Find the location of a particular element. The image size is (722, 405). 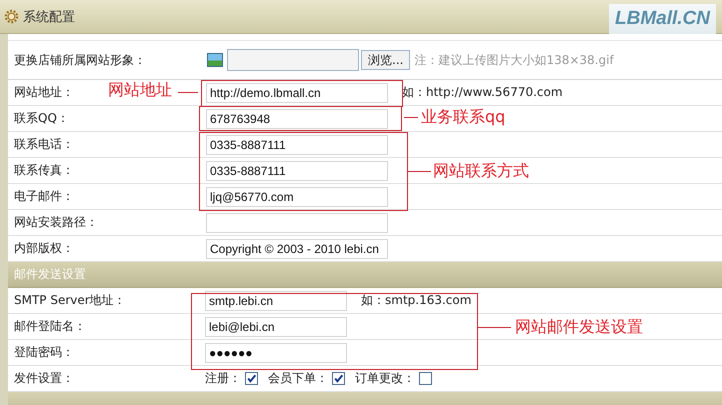

field-label: SMTP Server地址： is located at coordinates (70, 300).